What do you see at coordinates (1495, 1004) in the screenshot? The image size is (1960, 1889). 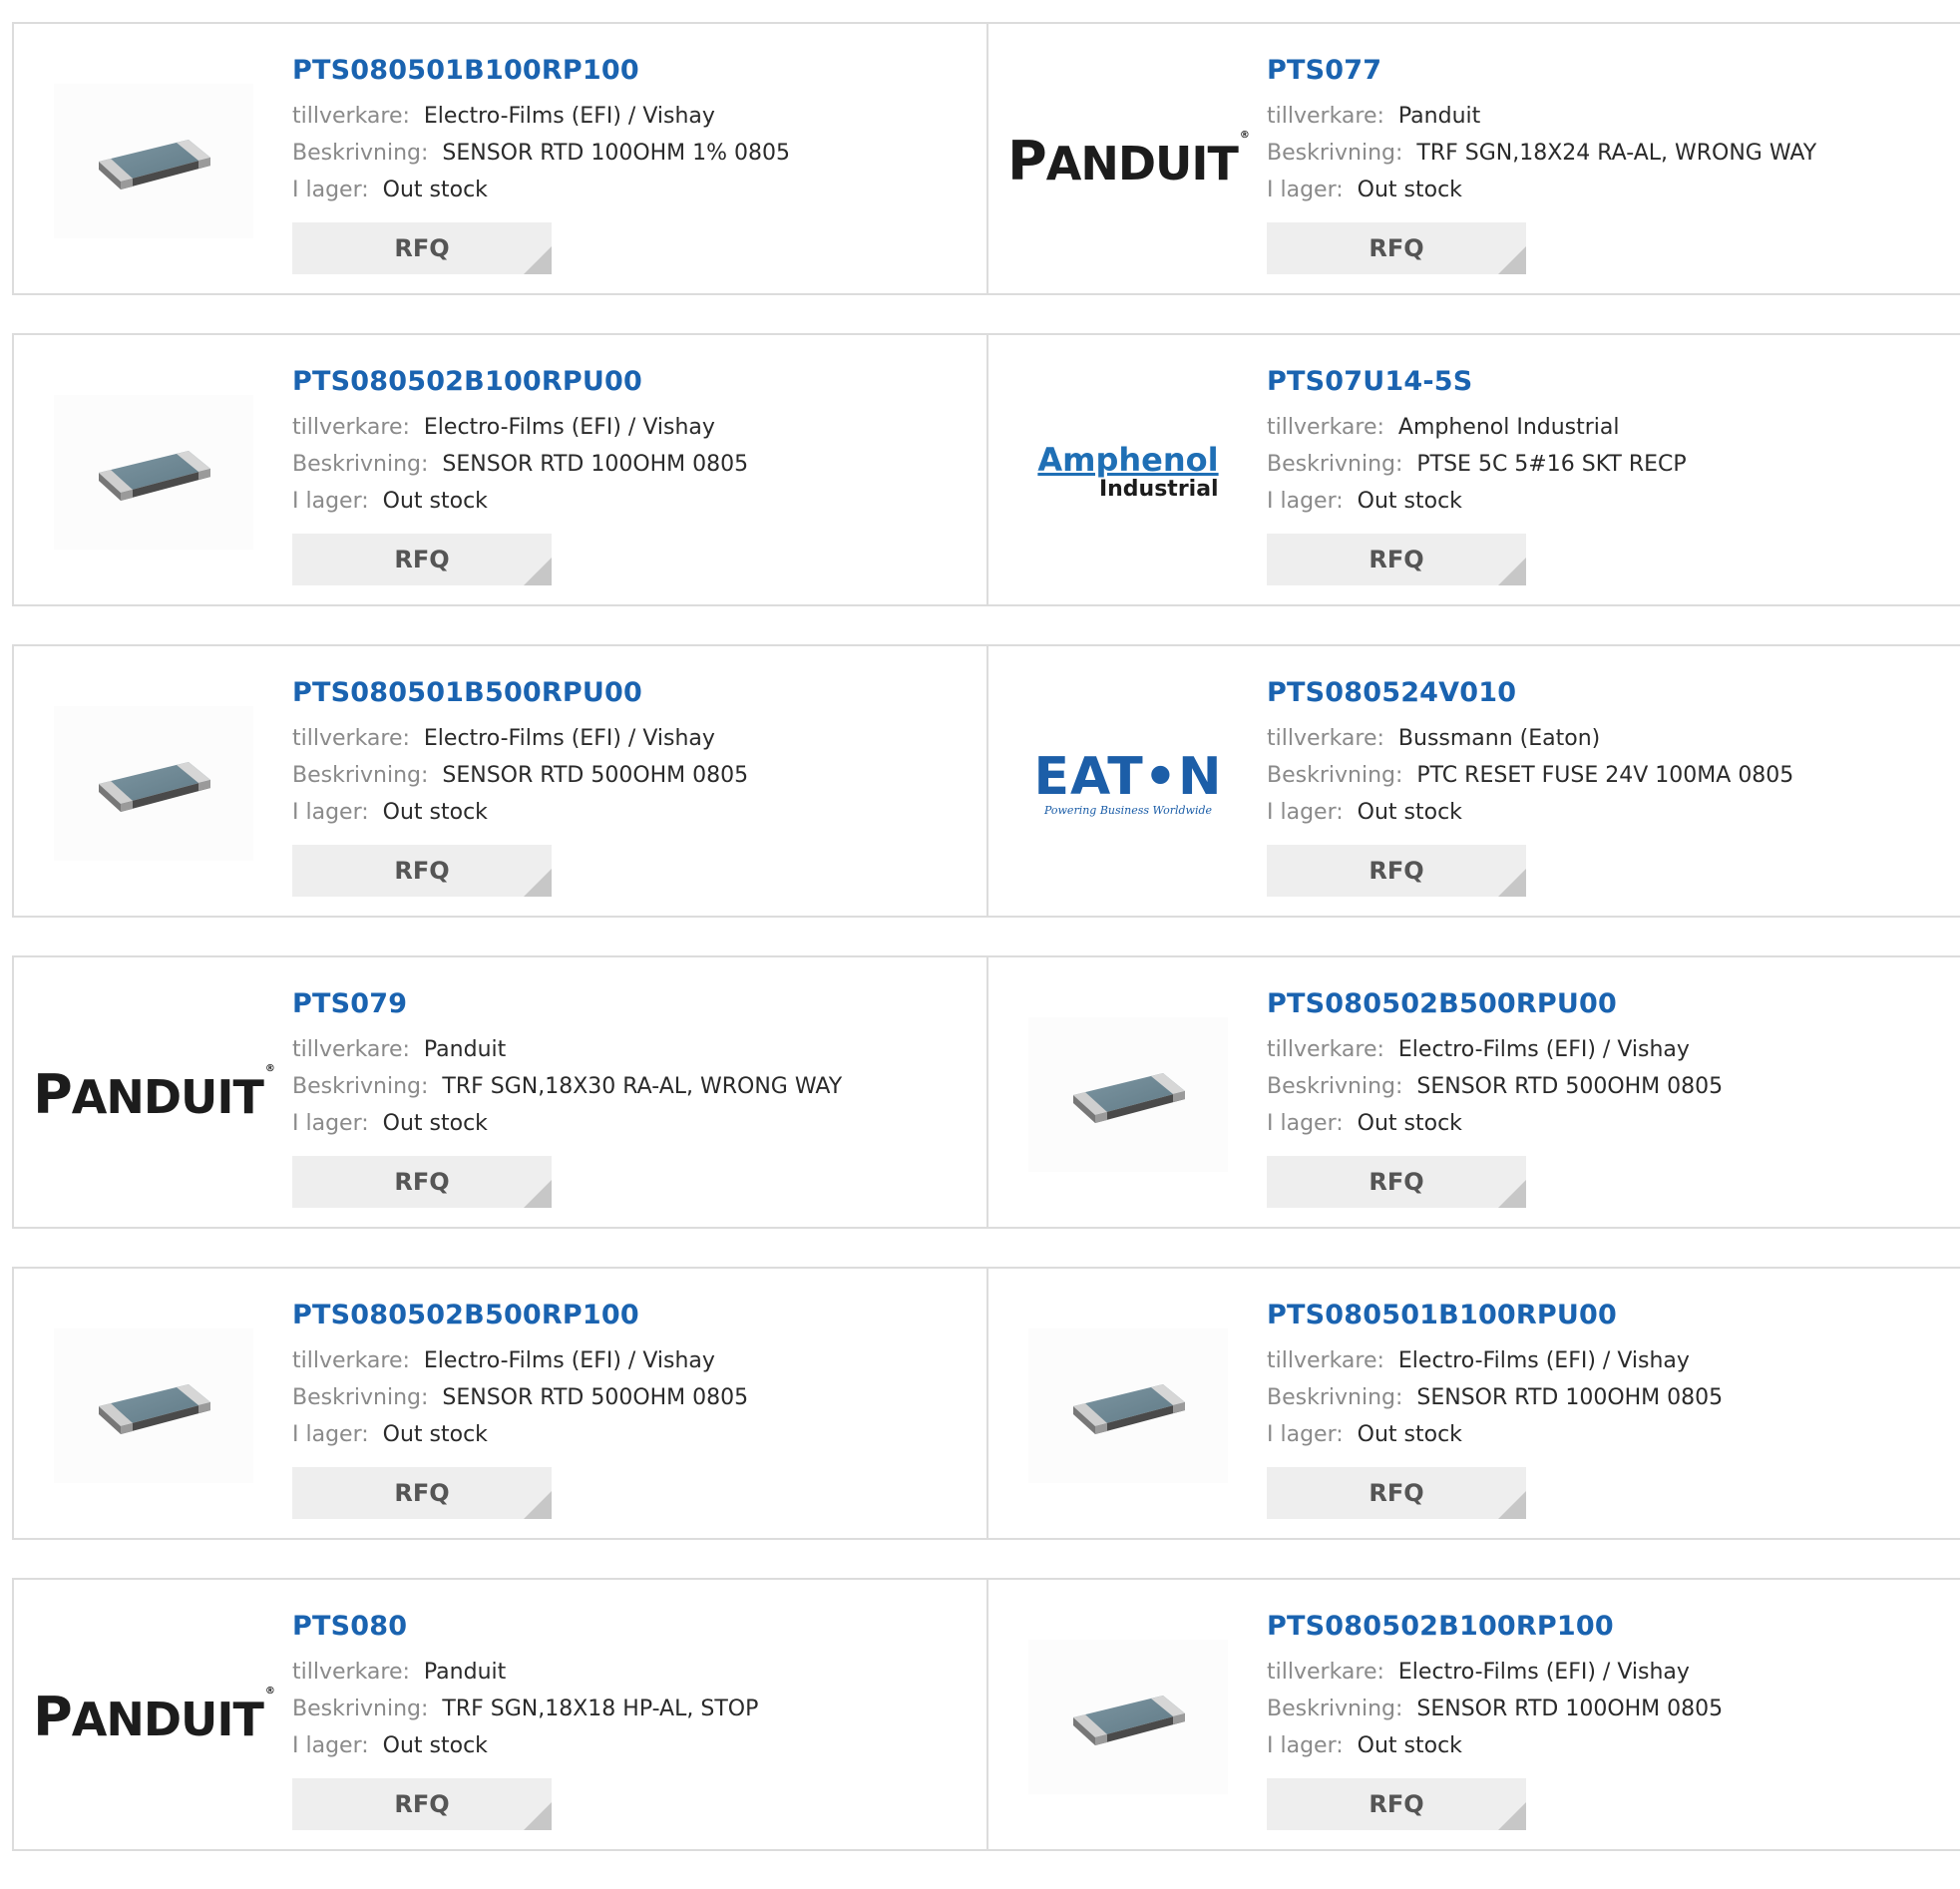 I see `part-number-link: PTS080502B500RPU00` at bounding box center [1495, 1004].